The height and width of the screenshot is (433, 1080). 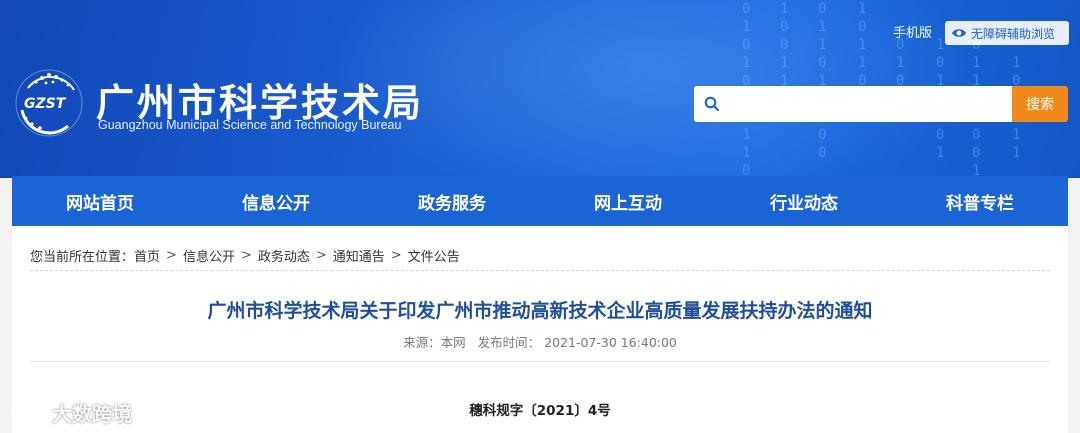 I want to click on svg-text: GZST, so click(x=45, y=104).